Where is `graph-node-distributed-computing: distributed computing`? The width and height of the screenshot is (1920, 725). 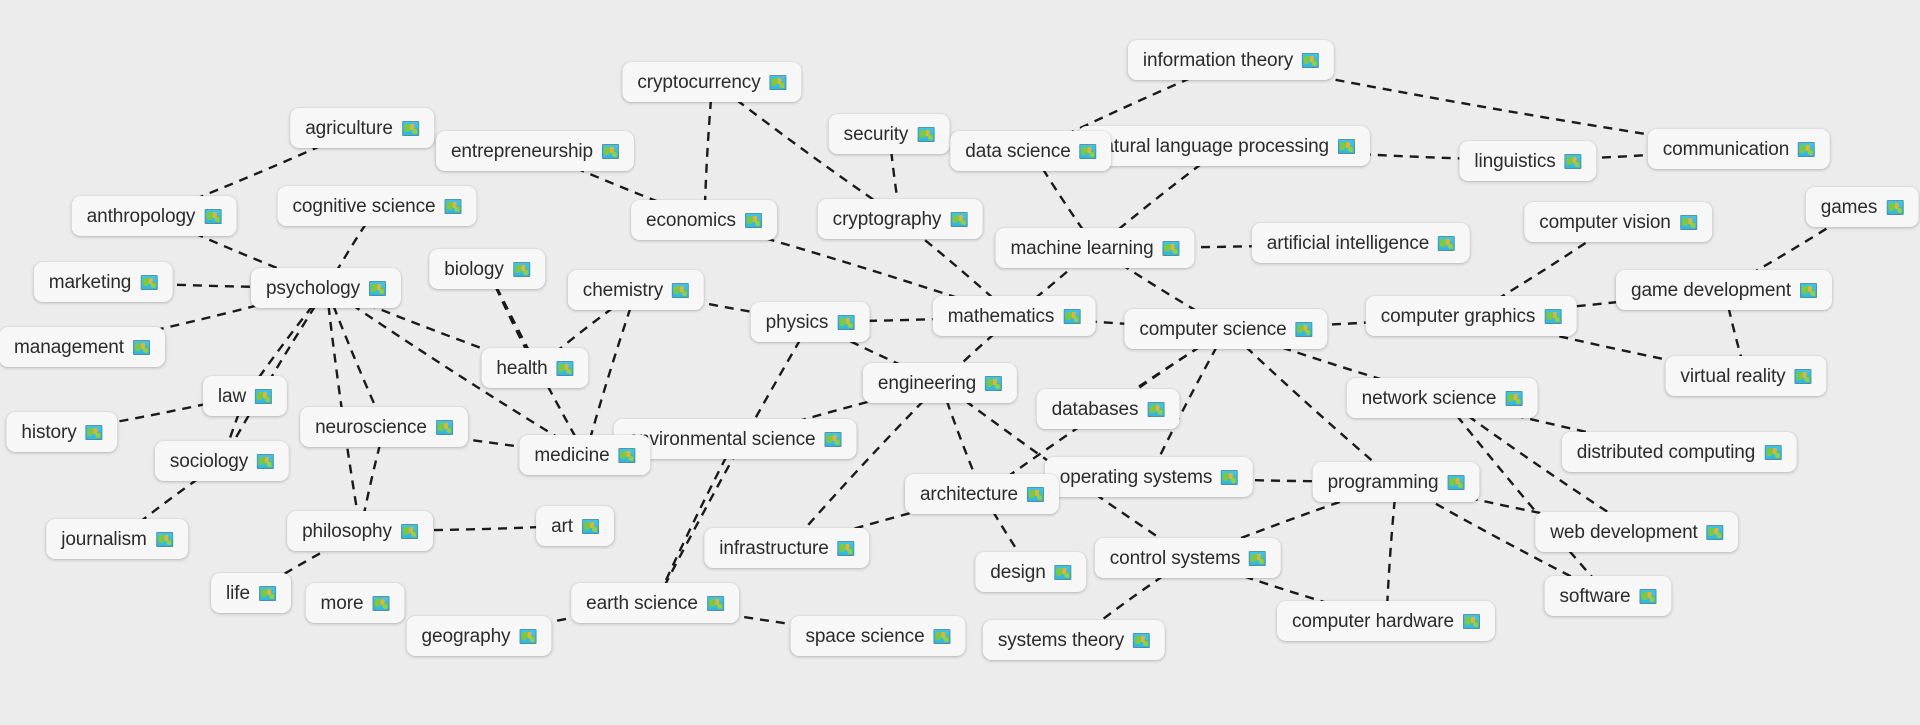 graph-node-distributed-computing: distributed computing is located at coordinates (1679, 452).